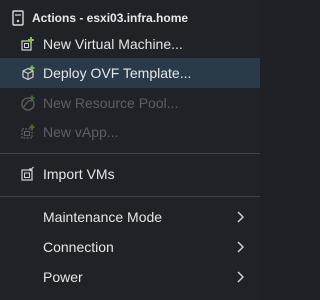  I want to click on menu-item-maintenance-mode: Maintenance Mode, so click(130, 217).